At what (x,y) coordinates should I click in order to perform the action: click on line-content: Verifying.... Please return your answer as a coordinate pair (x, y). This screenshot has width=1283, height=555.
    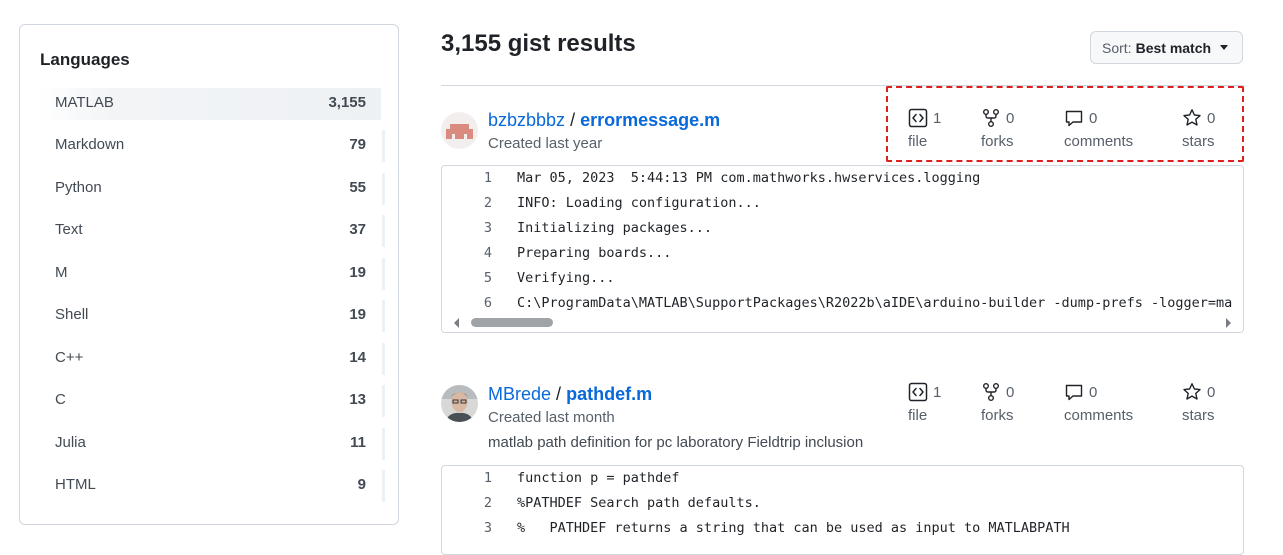
    Looking at the image, I should click on (566, 278).